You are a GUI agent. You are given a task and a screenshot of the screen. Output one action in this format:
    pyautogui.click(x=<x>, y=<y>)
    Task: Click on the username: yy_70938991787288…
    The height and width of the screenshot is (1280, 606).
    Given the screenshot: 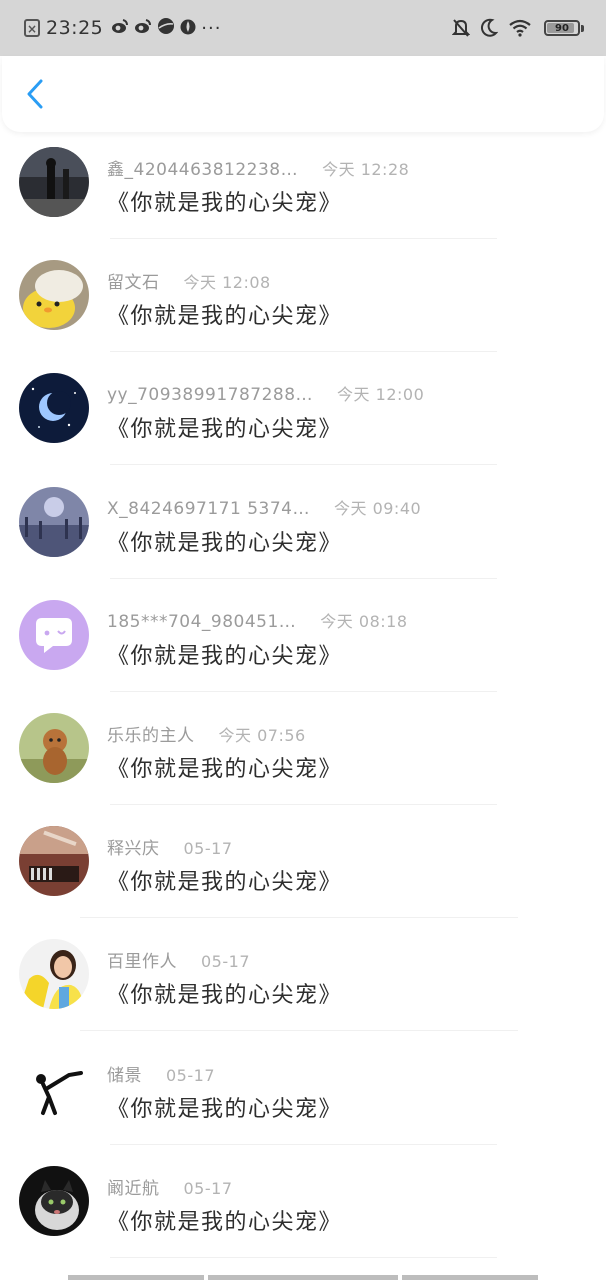 What is the action you would take?
    pyautogui.click(x=210, y=395)
    